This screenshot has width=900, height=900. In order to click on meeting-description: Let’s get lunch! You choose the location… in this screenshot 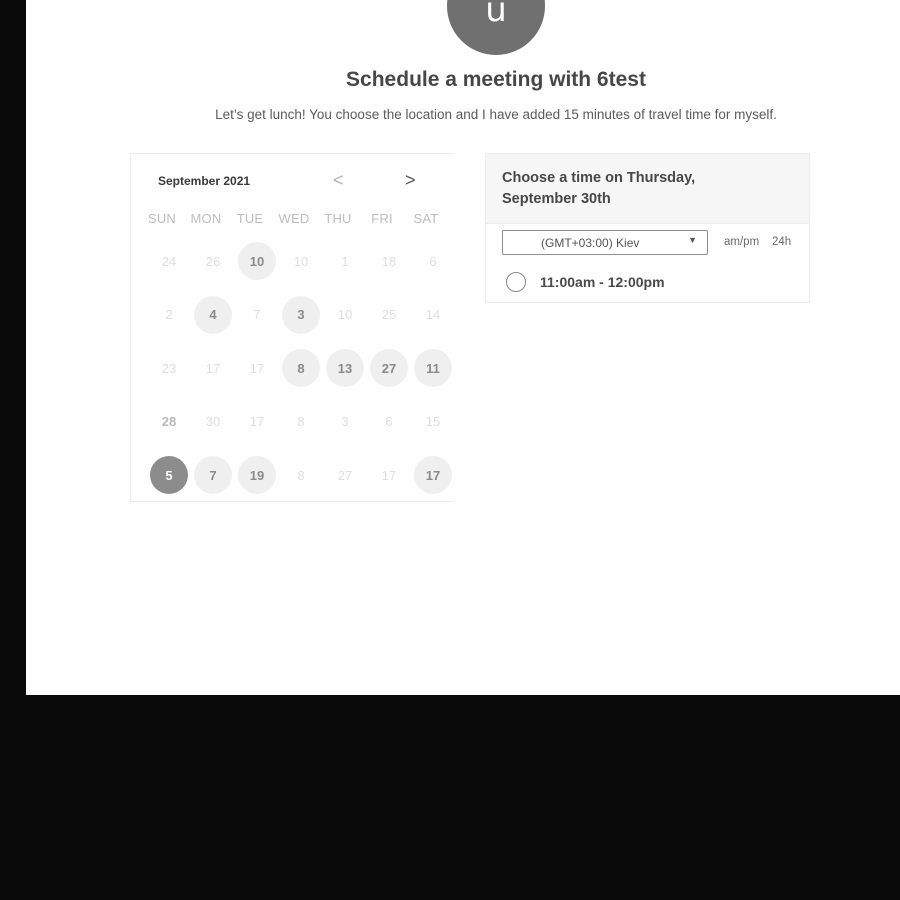, I will do `click(496, 114)`.